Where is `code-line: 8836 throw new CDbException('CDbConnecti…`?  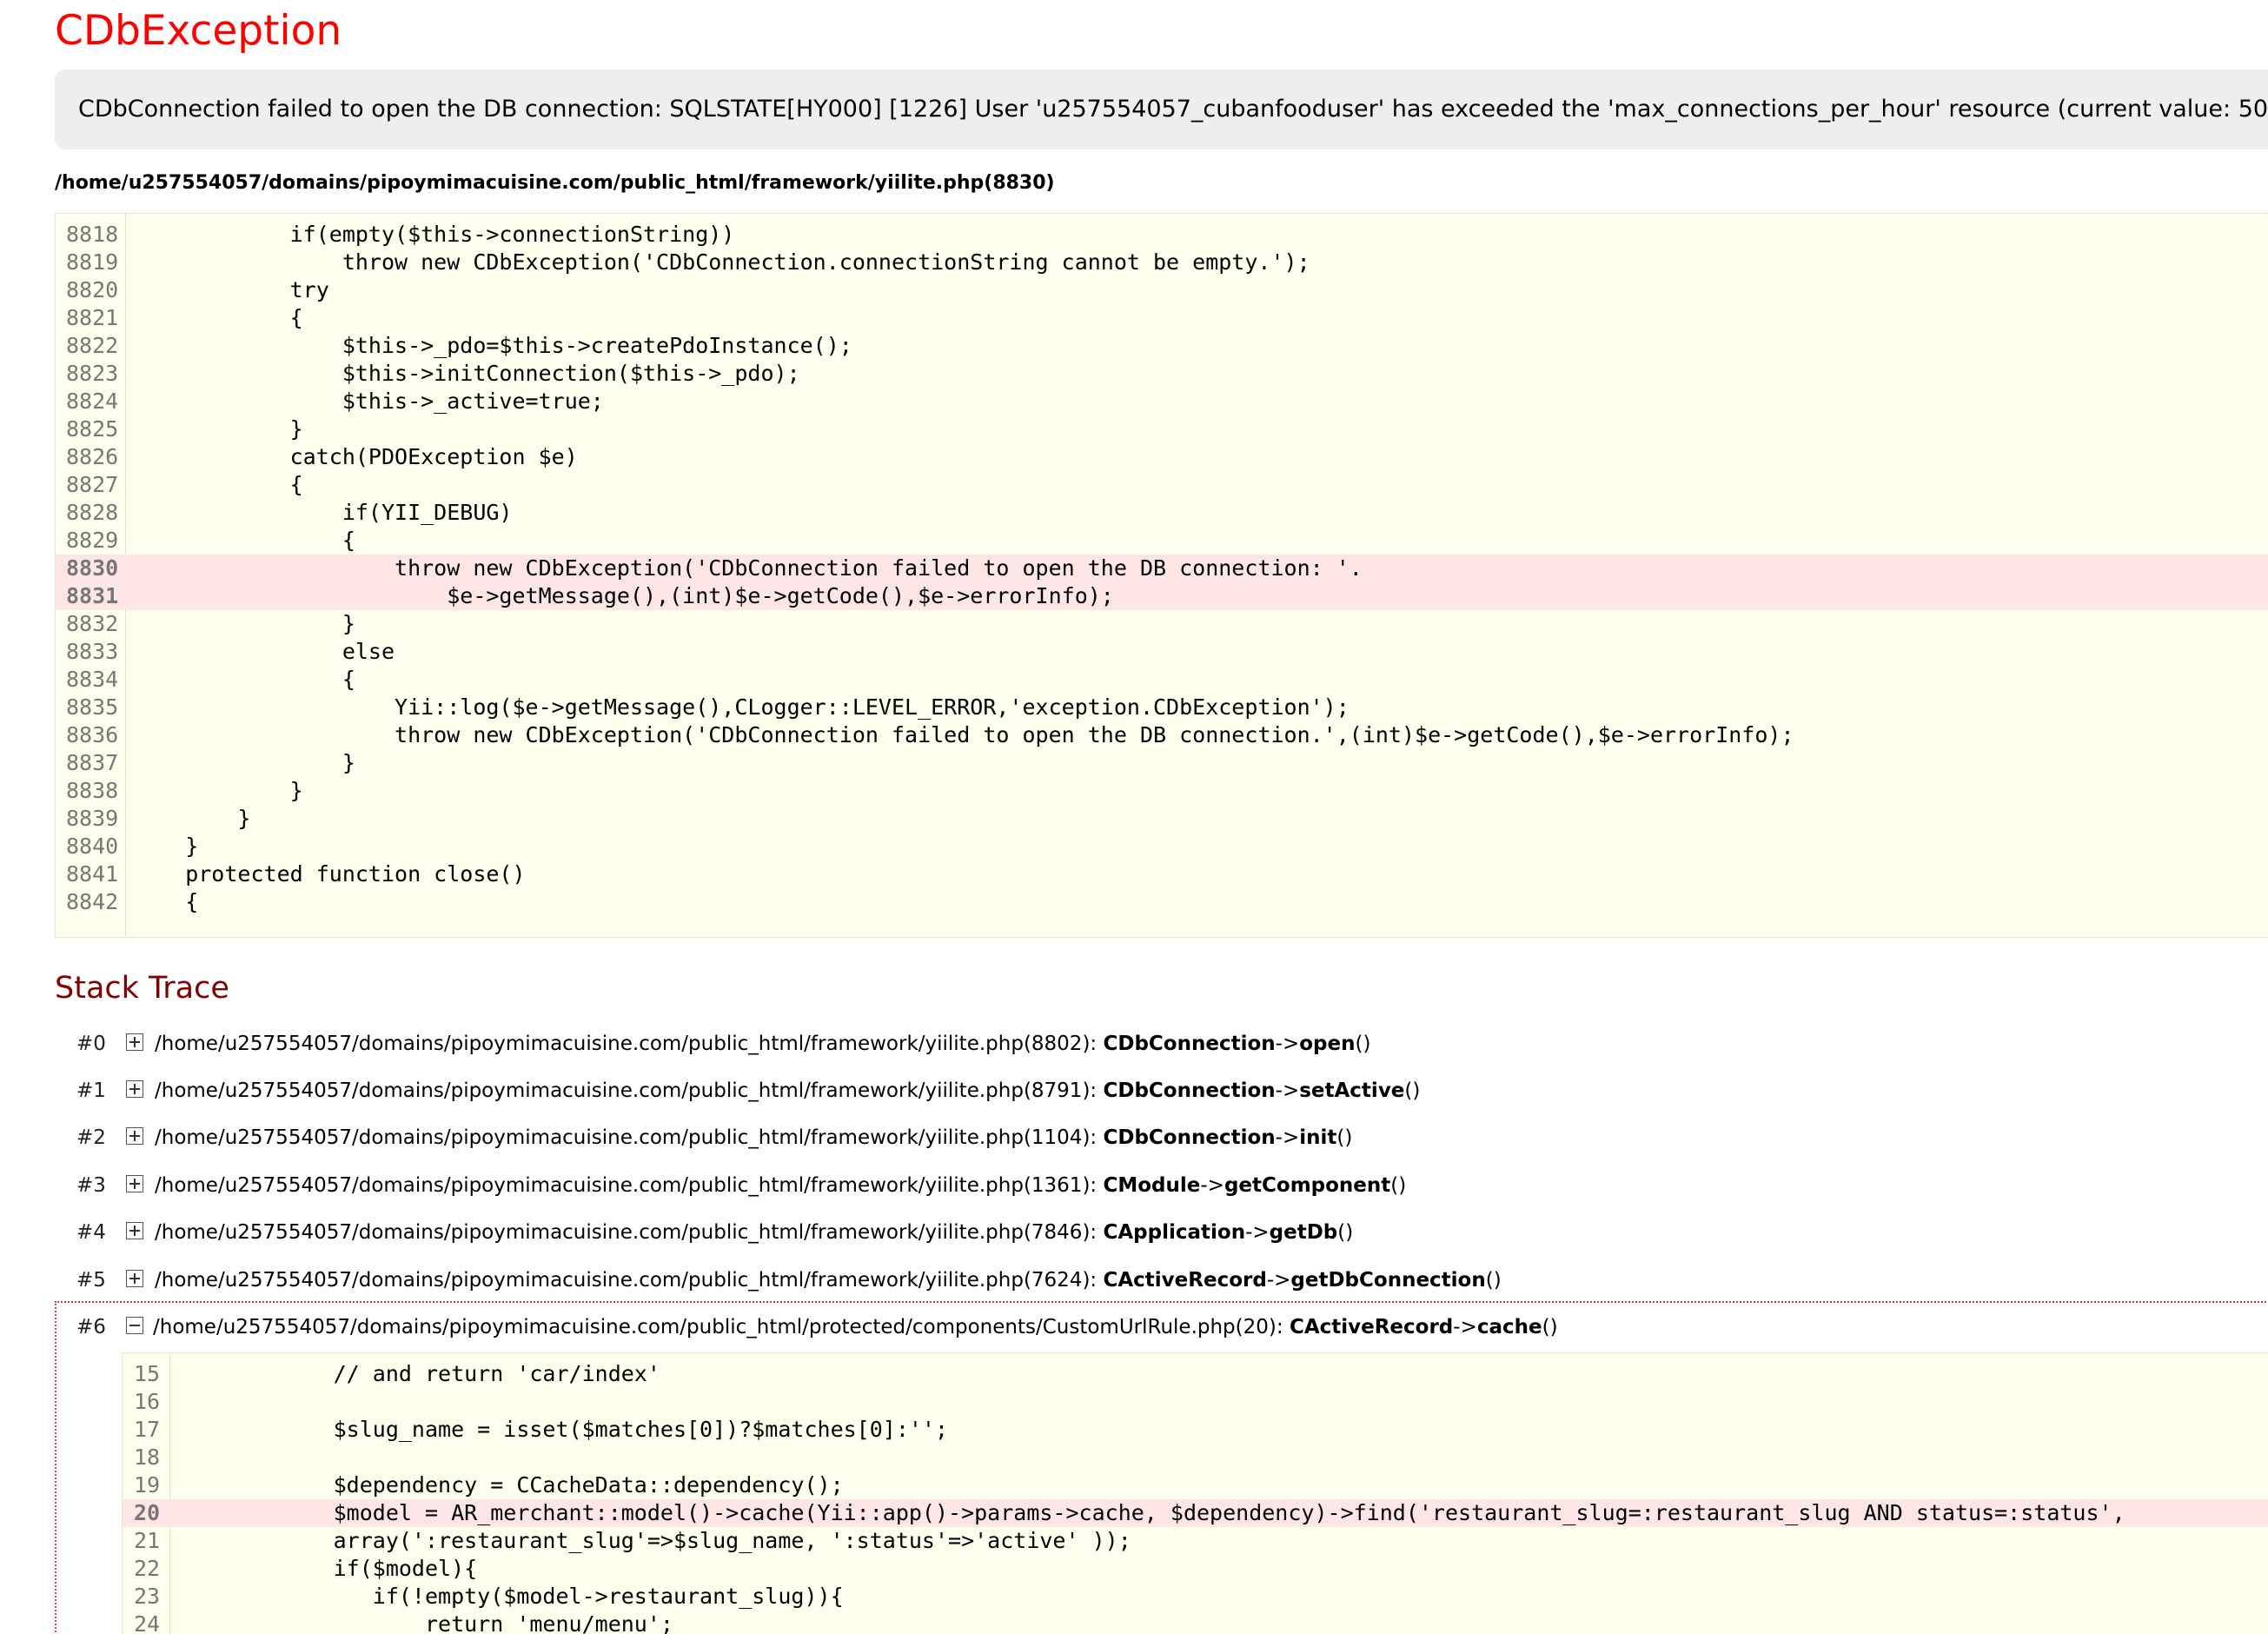
code-line: 8836 throw new CDbException('CDbConnecti… is located at coordinates (1162, 735).